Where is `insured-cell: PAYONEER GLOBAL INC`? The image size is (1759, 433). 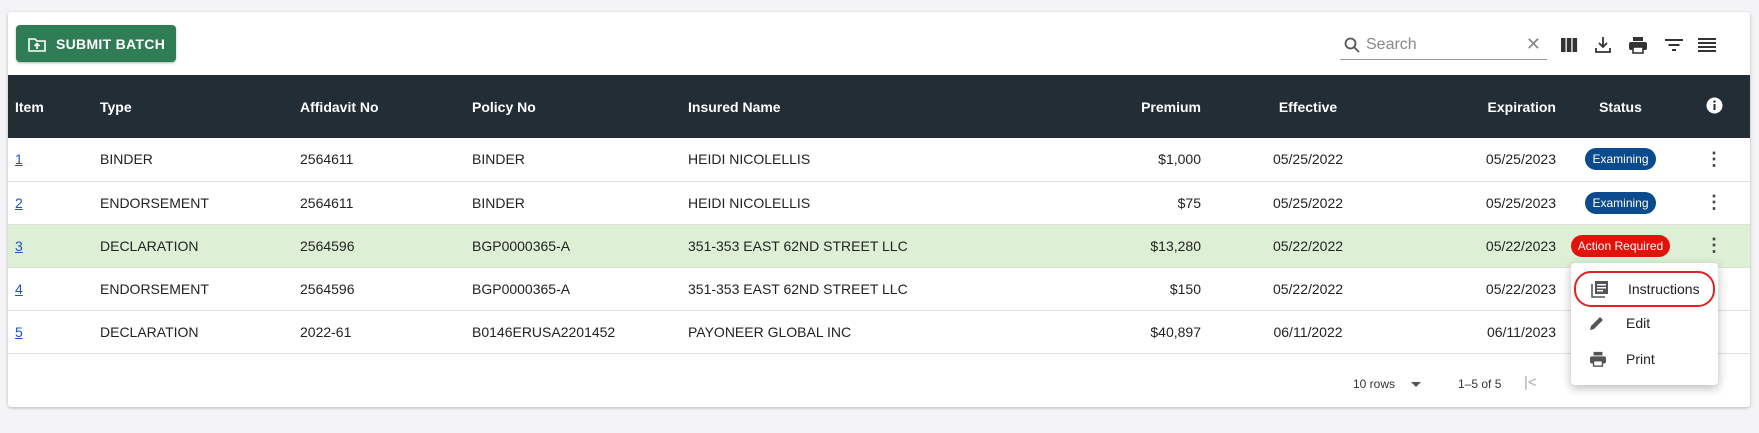
insured-cell: PAYONEER GLOBAL INC is located at coordinates (770, 331).